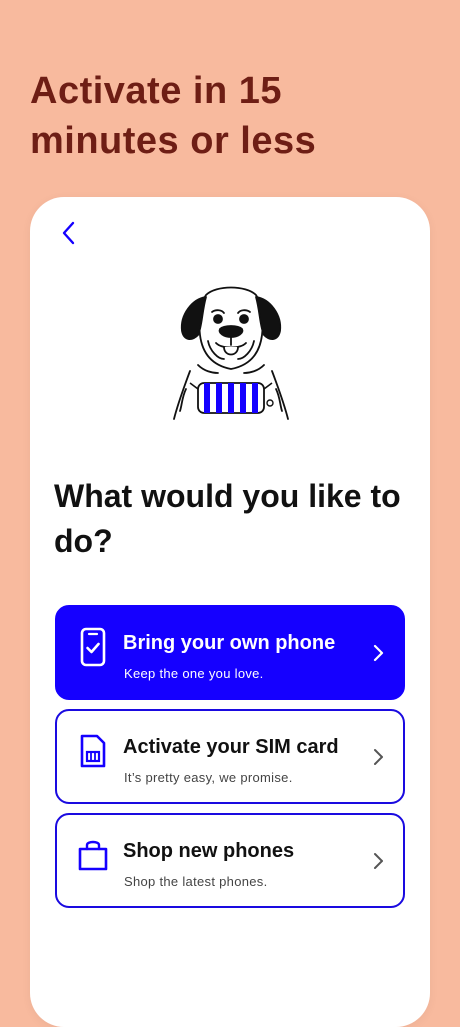 This screenshot has height=1027, width=460. I want to click on option-title: Bring your own phone, so click(229, 643).